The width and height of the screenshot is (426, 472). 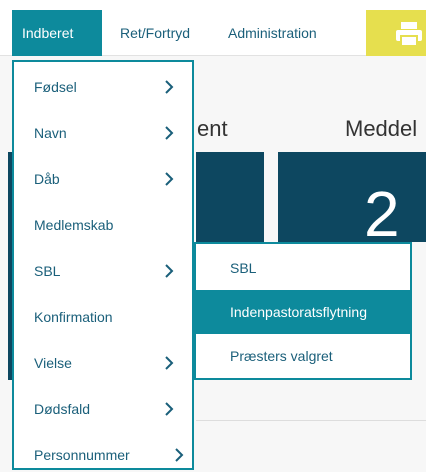 I want to click on menu-item-label: Medlemskab, so click(x=74, y=225).